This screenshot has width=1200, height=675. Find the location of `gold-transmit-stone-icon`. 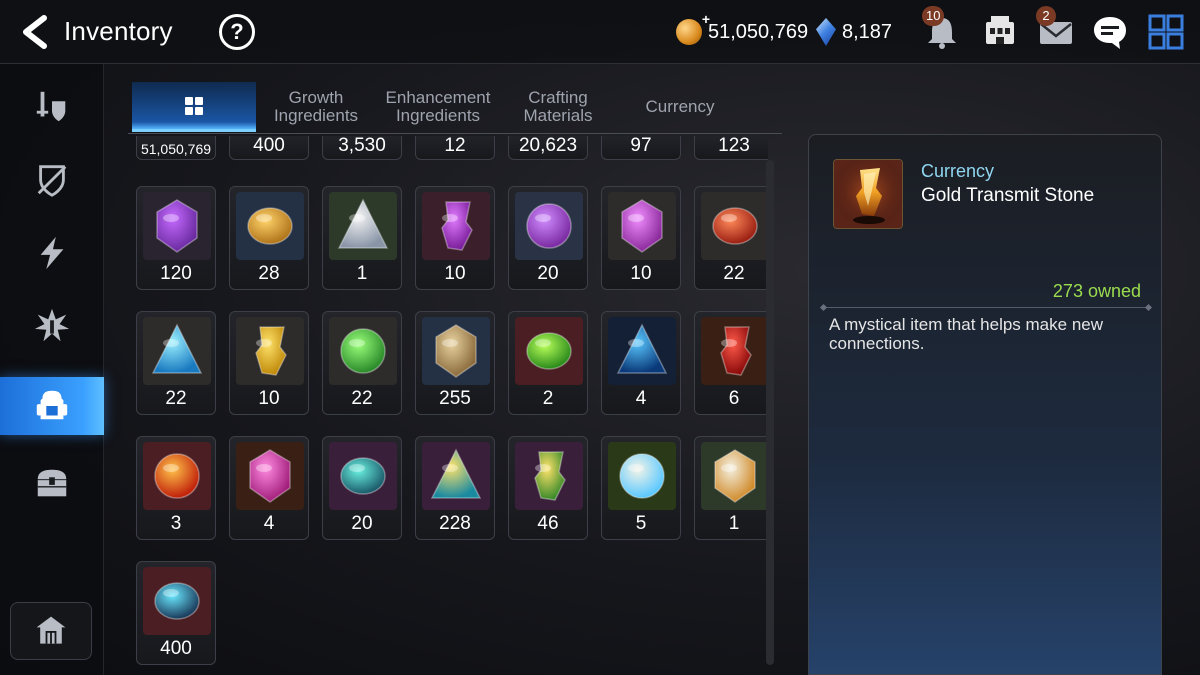

gold-transmit-stone-icon is located at coordinates (868, 194).